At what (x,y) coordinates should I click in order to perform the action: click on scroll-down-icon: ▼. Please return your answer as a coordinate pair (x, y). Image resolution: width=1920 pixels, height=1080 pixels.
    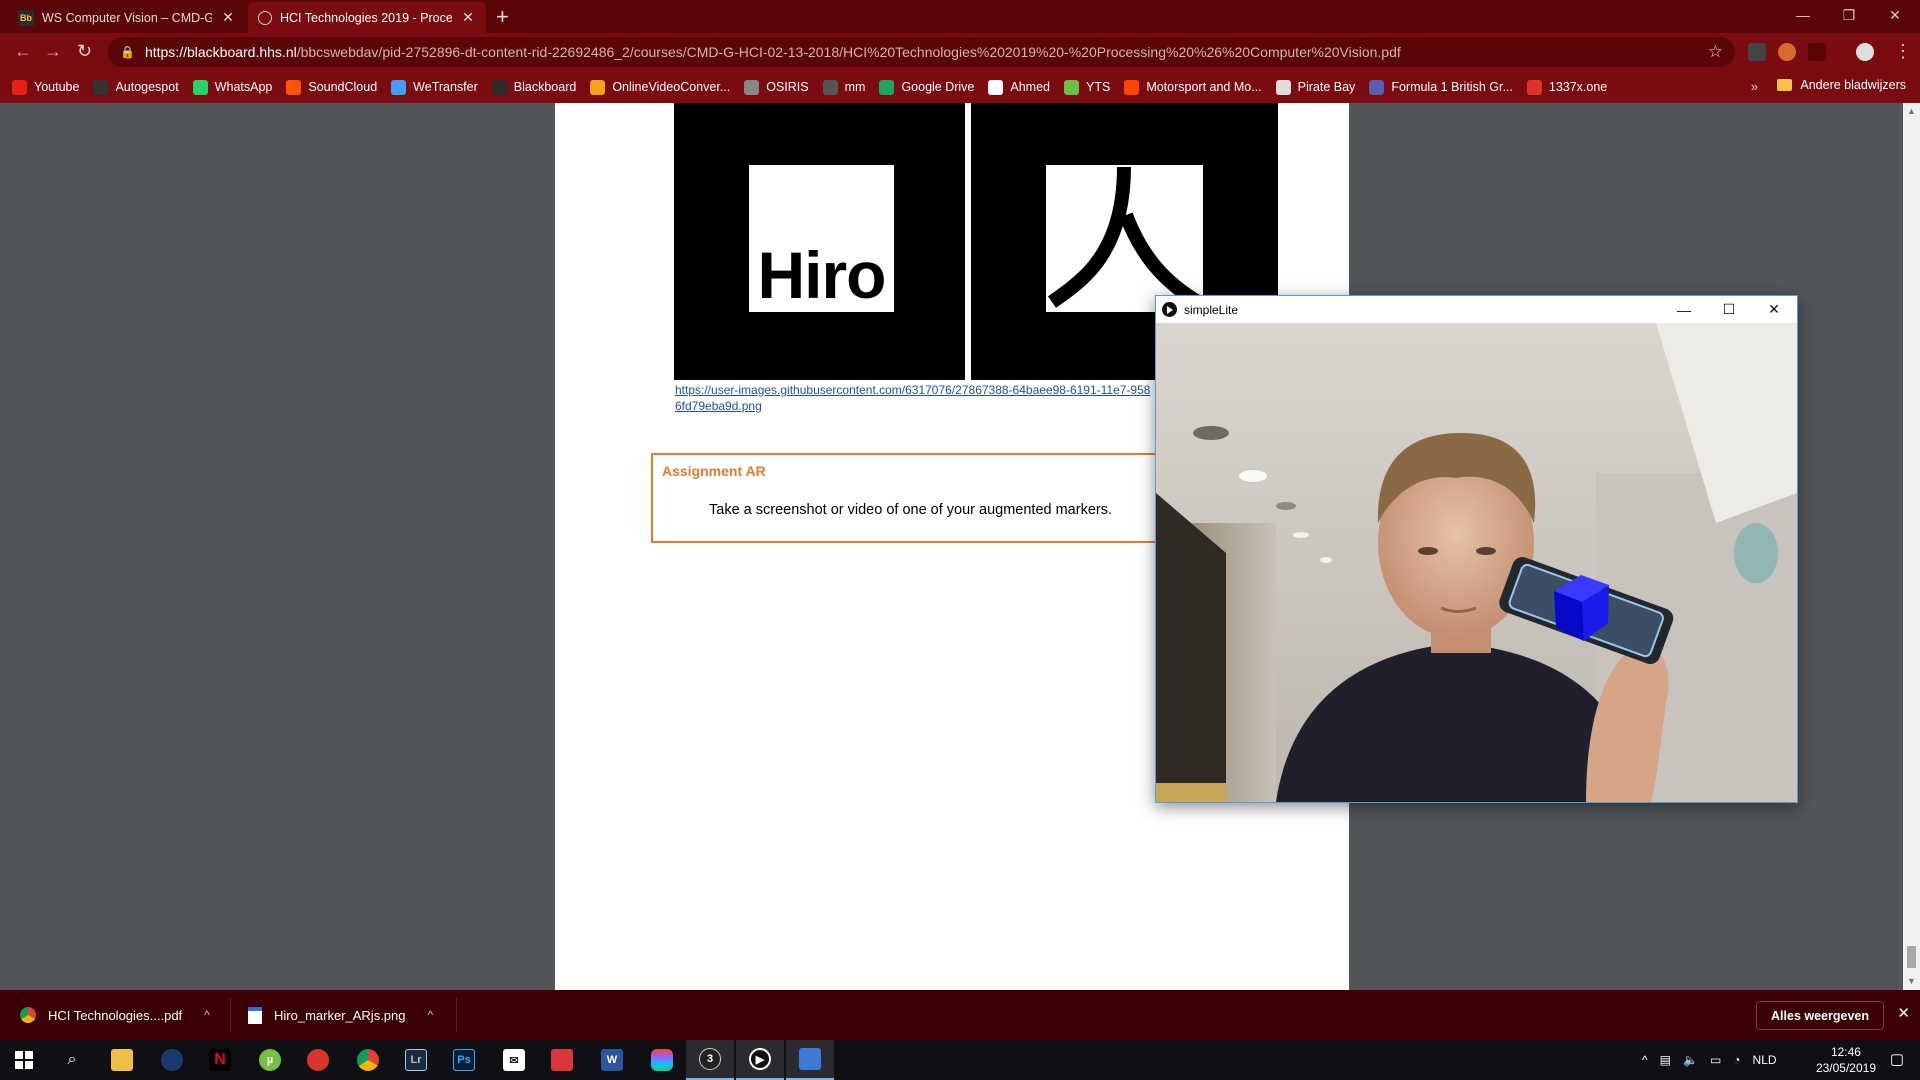
    Looking at the image, I should click on (1911, 981).